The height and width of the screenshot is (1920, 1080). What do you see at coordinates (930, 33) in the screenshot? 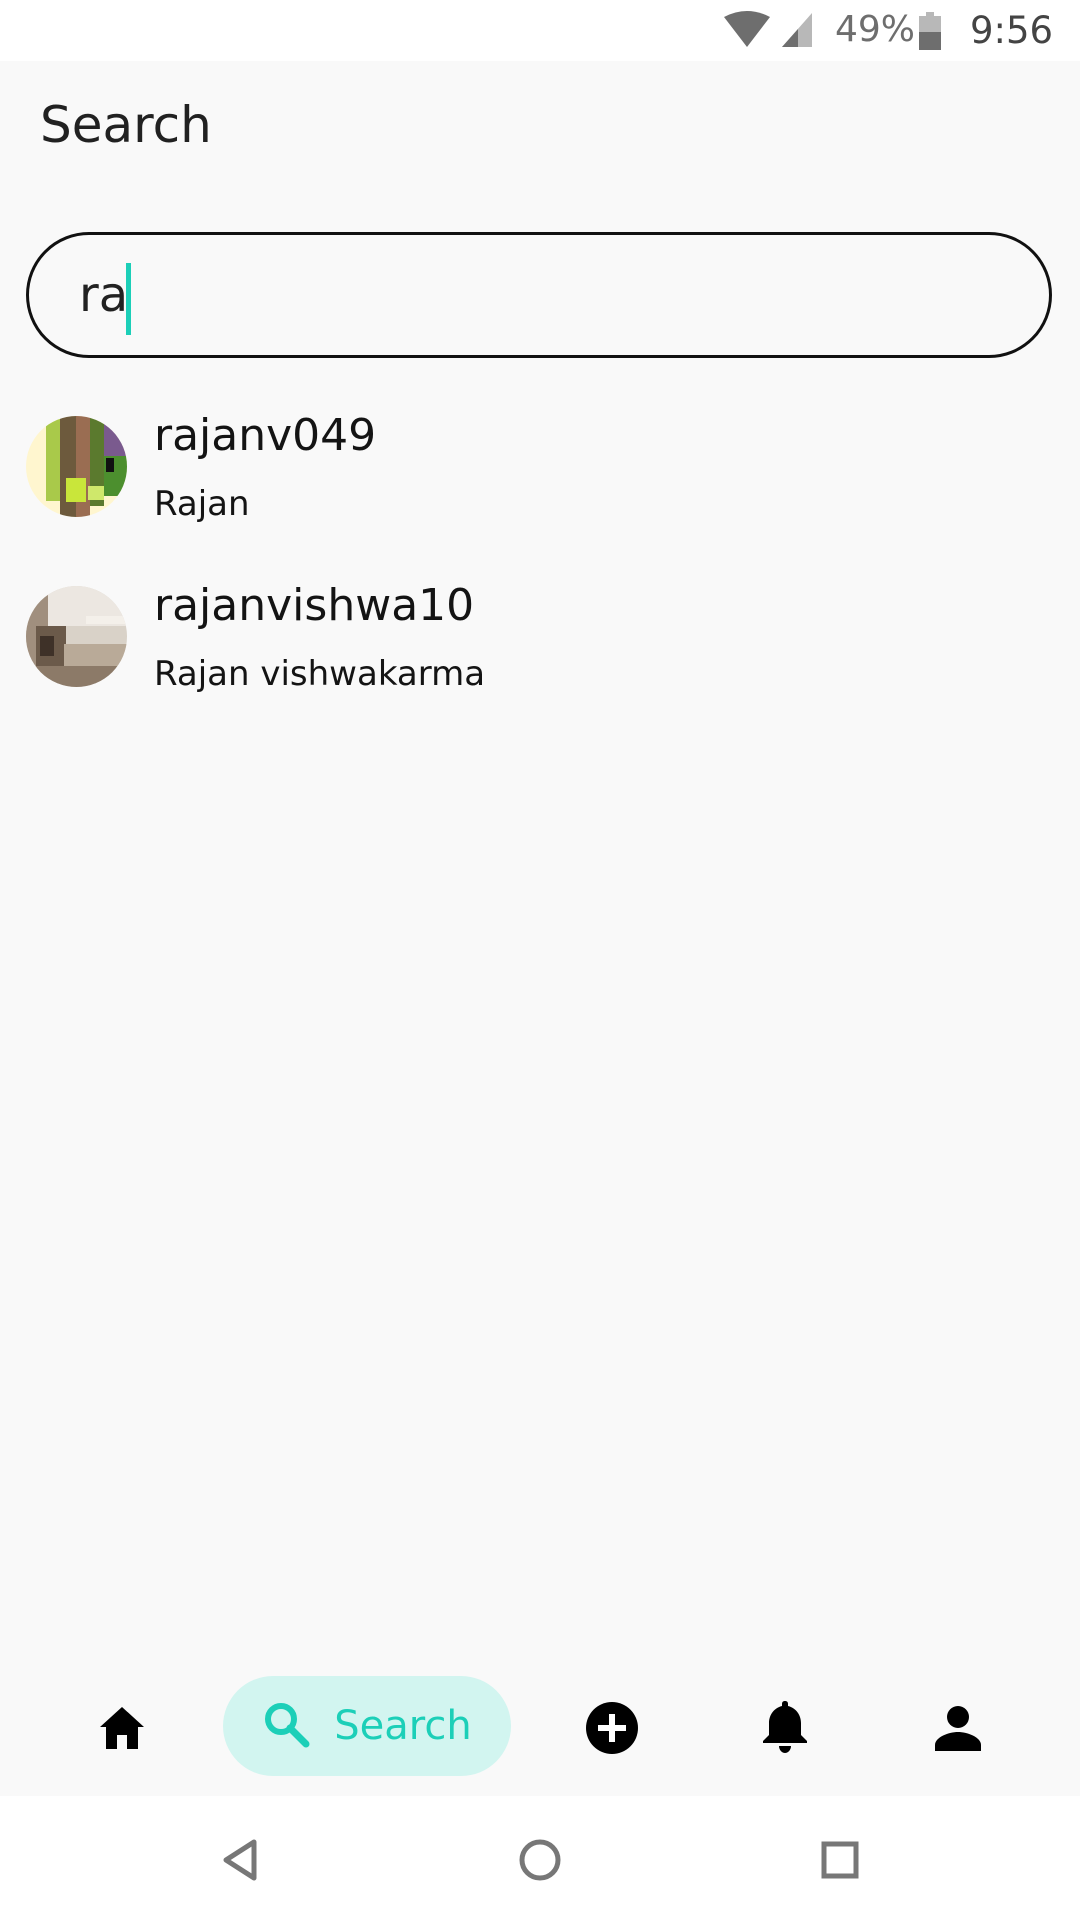
I see `battery-icon` at bounding box center [930, 33].